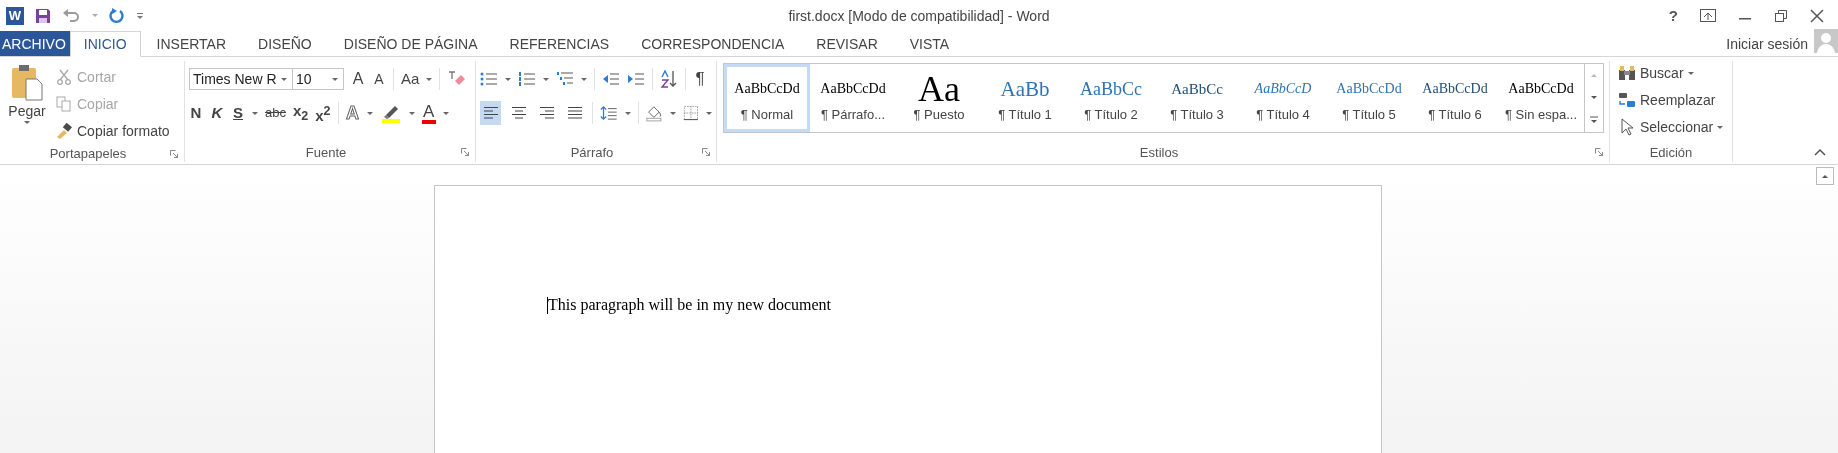 The height and width of the screenshot is (453, 1838). I want to click on text-cursor, so click(547, 305).